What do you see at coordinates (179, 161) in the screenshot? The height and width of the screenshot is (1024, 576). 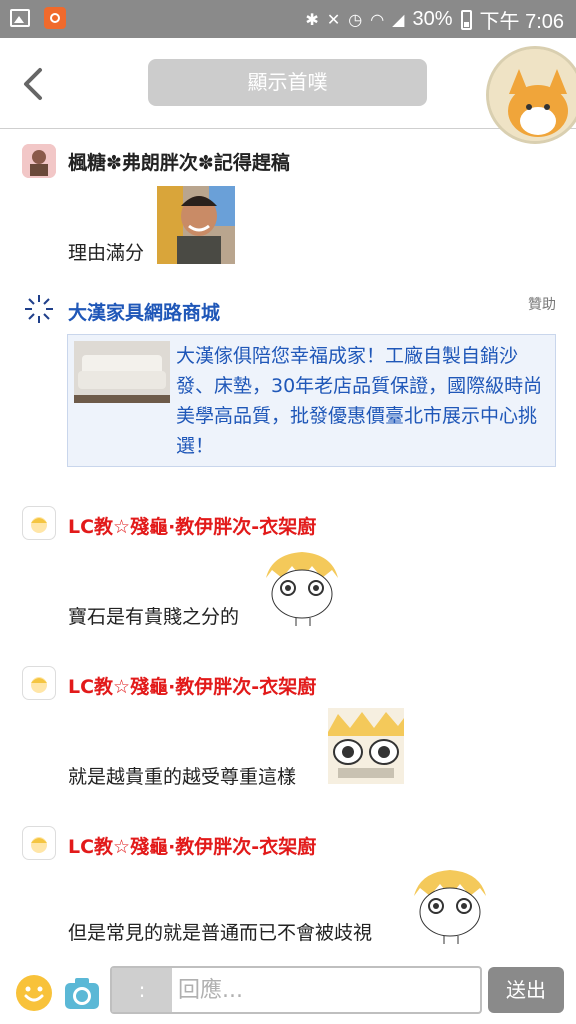 I see `username: 楓糖✽弗朗胖次✽記得趕稿` at bounding box center [179, 161].